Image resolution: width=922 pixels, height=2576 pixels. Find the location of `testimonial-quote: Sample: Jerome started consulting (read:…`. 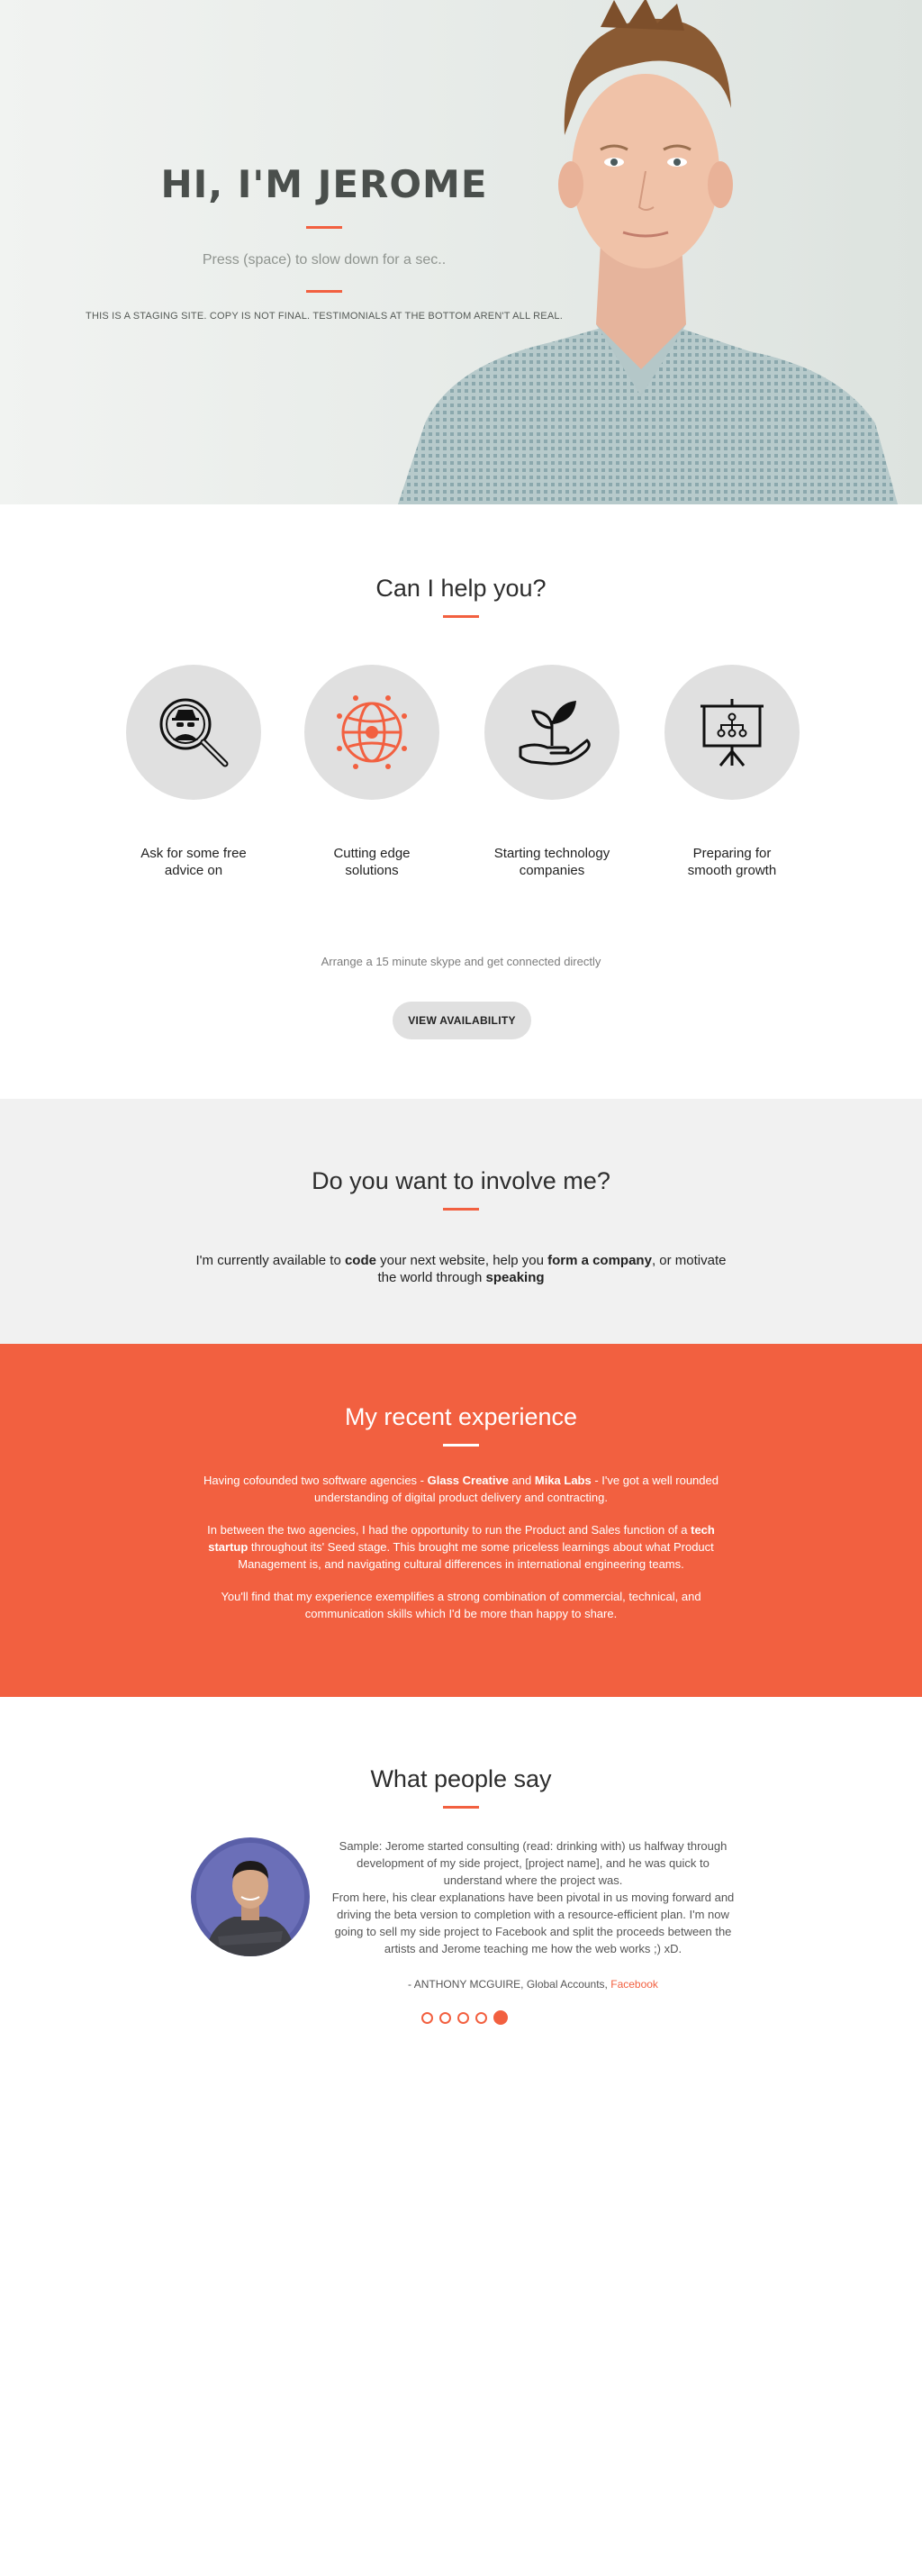

testimonial-quote: Sample: Jerome started consulting (read:… is located at coordinates (533, 1897).